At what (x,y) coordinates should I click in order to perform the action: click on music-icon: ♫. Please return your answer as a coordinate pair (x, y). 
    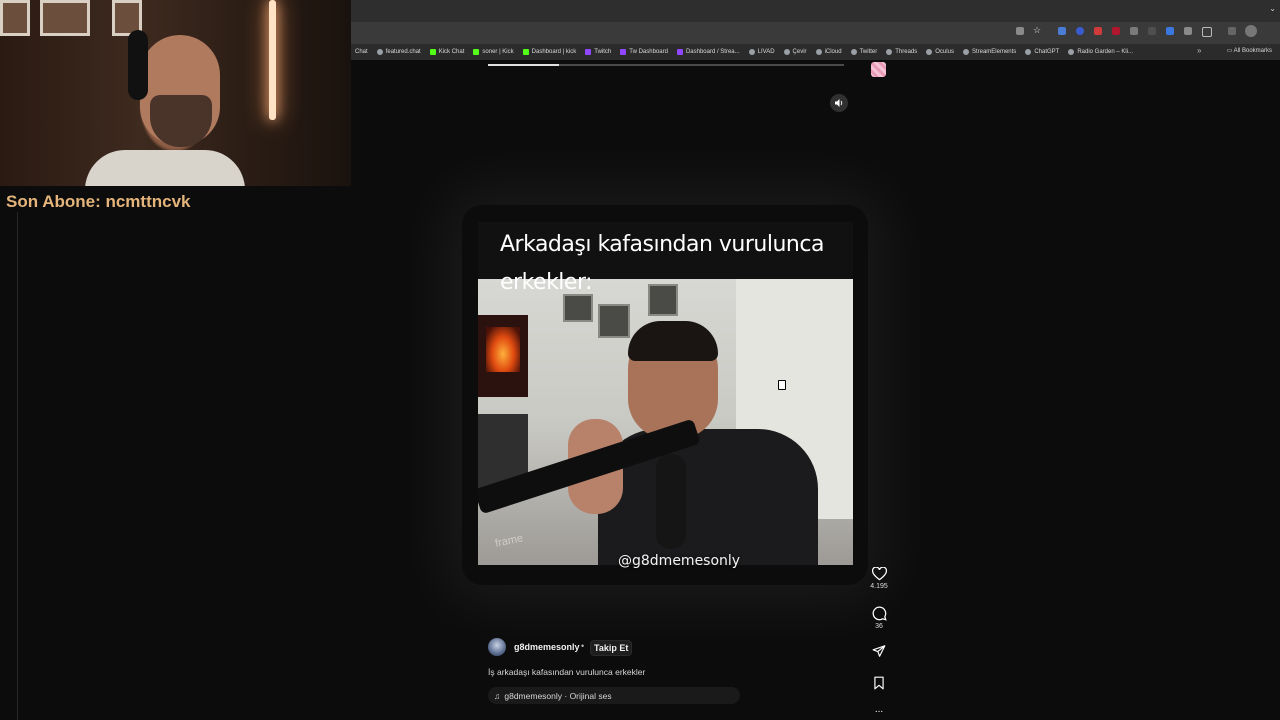
    Looking at the image, I should click on (497, 695).